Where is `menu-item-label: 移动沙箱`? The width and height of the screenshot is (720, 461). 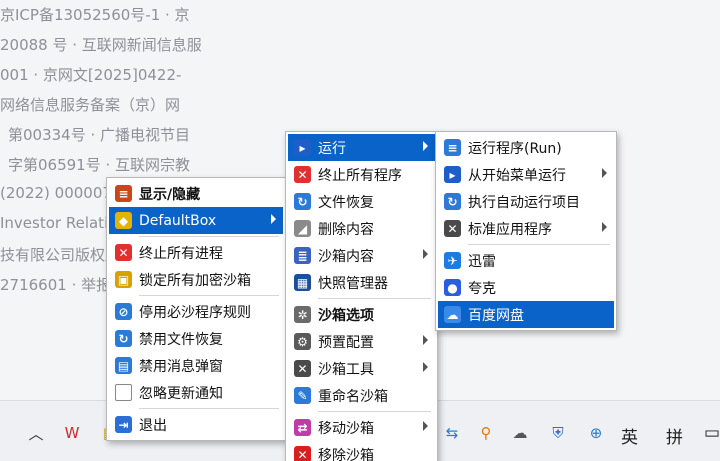
menu-item-label: 移动沙箱 is located at coordinates (346, 428).